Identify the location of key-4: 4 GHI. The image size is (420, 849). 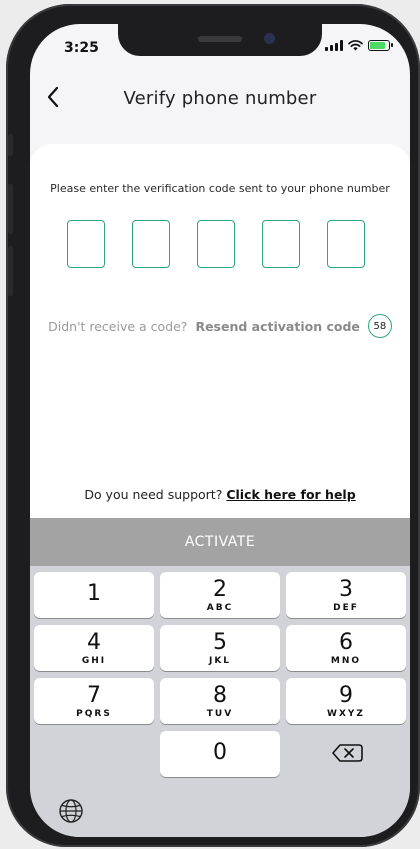
(94, 648).